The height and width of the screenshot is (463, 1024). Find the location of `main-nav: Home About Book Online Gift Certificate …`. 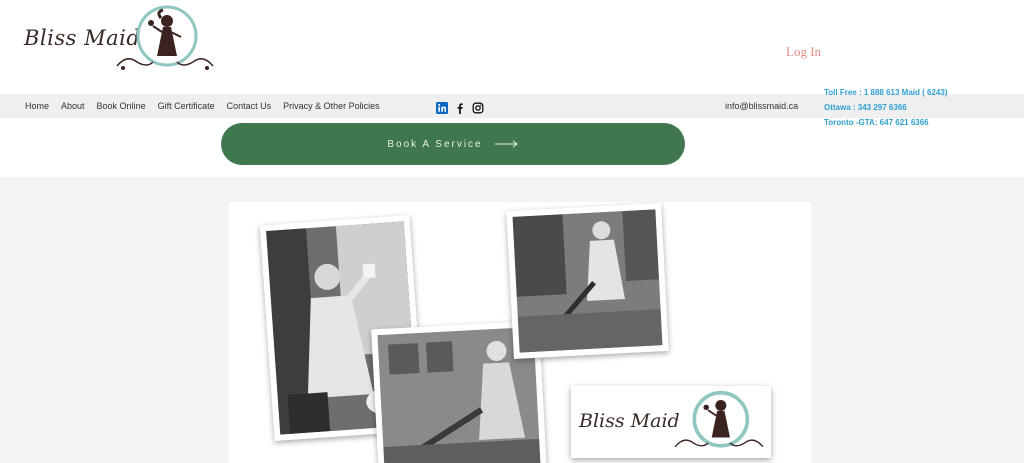

main-nav: Home About Book Online Gift Certificate … is located at coordinates (208, 106).